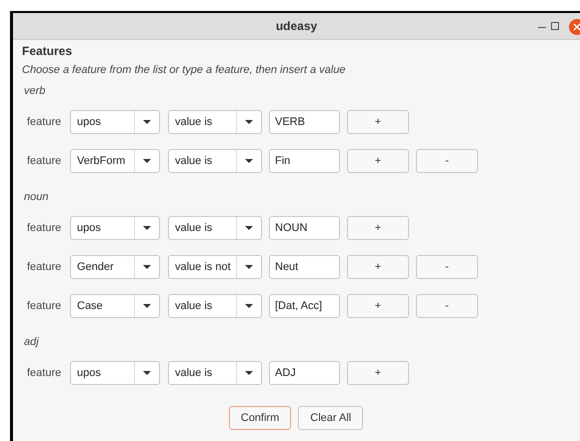 The height and width of the screenshot is (441, 580). What do you see at coordinates (331, 418) in the screenshot?
I see `clear-button: Clear All` at bounding box center [331, 418].